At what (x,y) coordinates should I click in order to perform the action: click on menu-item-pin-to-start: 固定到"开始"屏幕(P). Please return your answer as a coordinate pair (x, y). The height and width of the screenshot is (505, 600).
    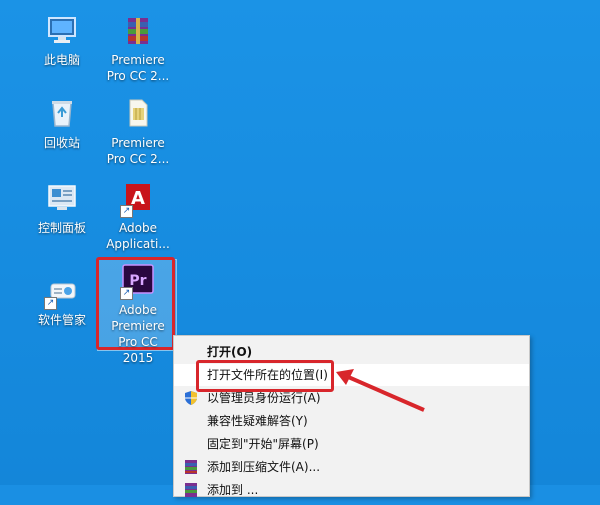
    Looking at the image, I should click on (351, 444).